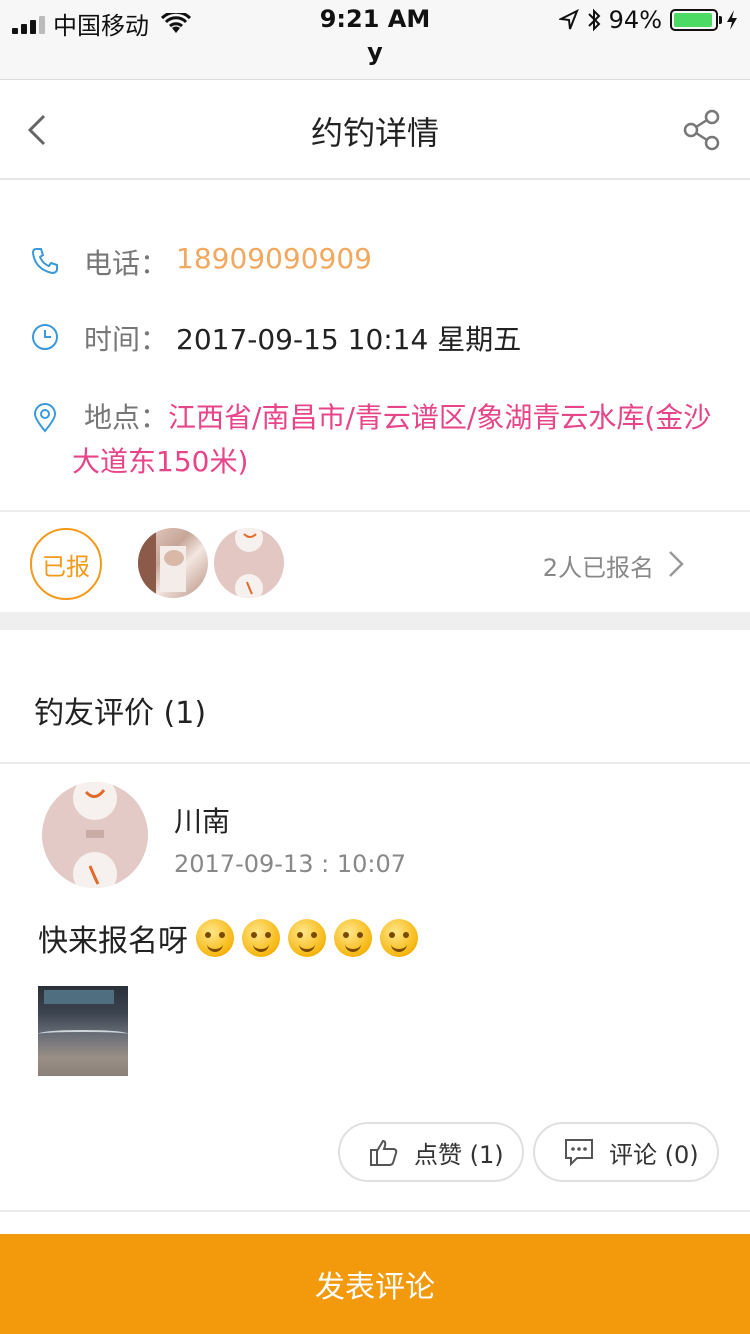  I want to click on location-label: 地点：, so click(126, 417).